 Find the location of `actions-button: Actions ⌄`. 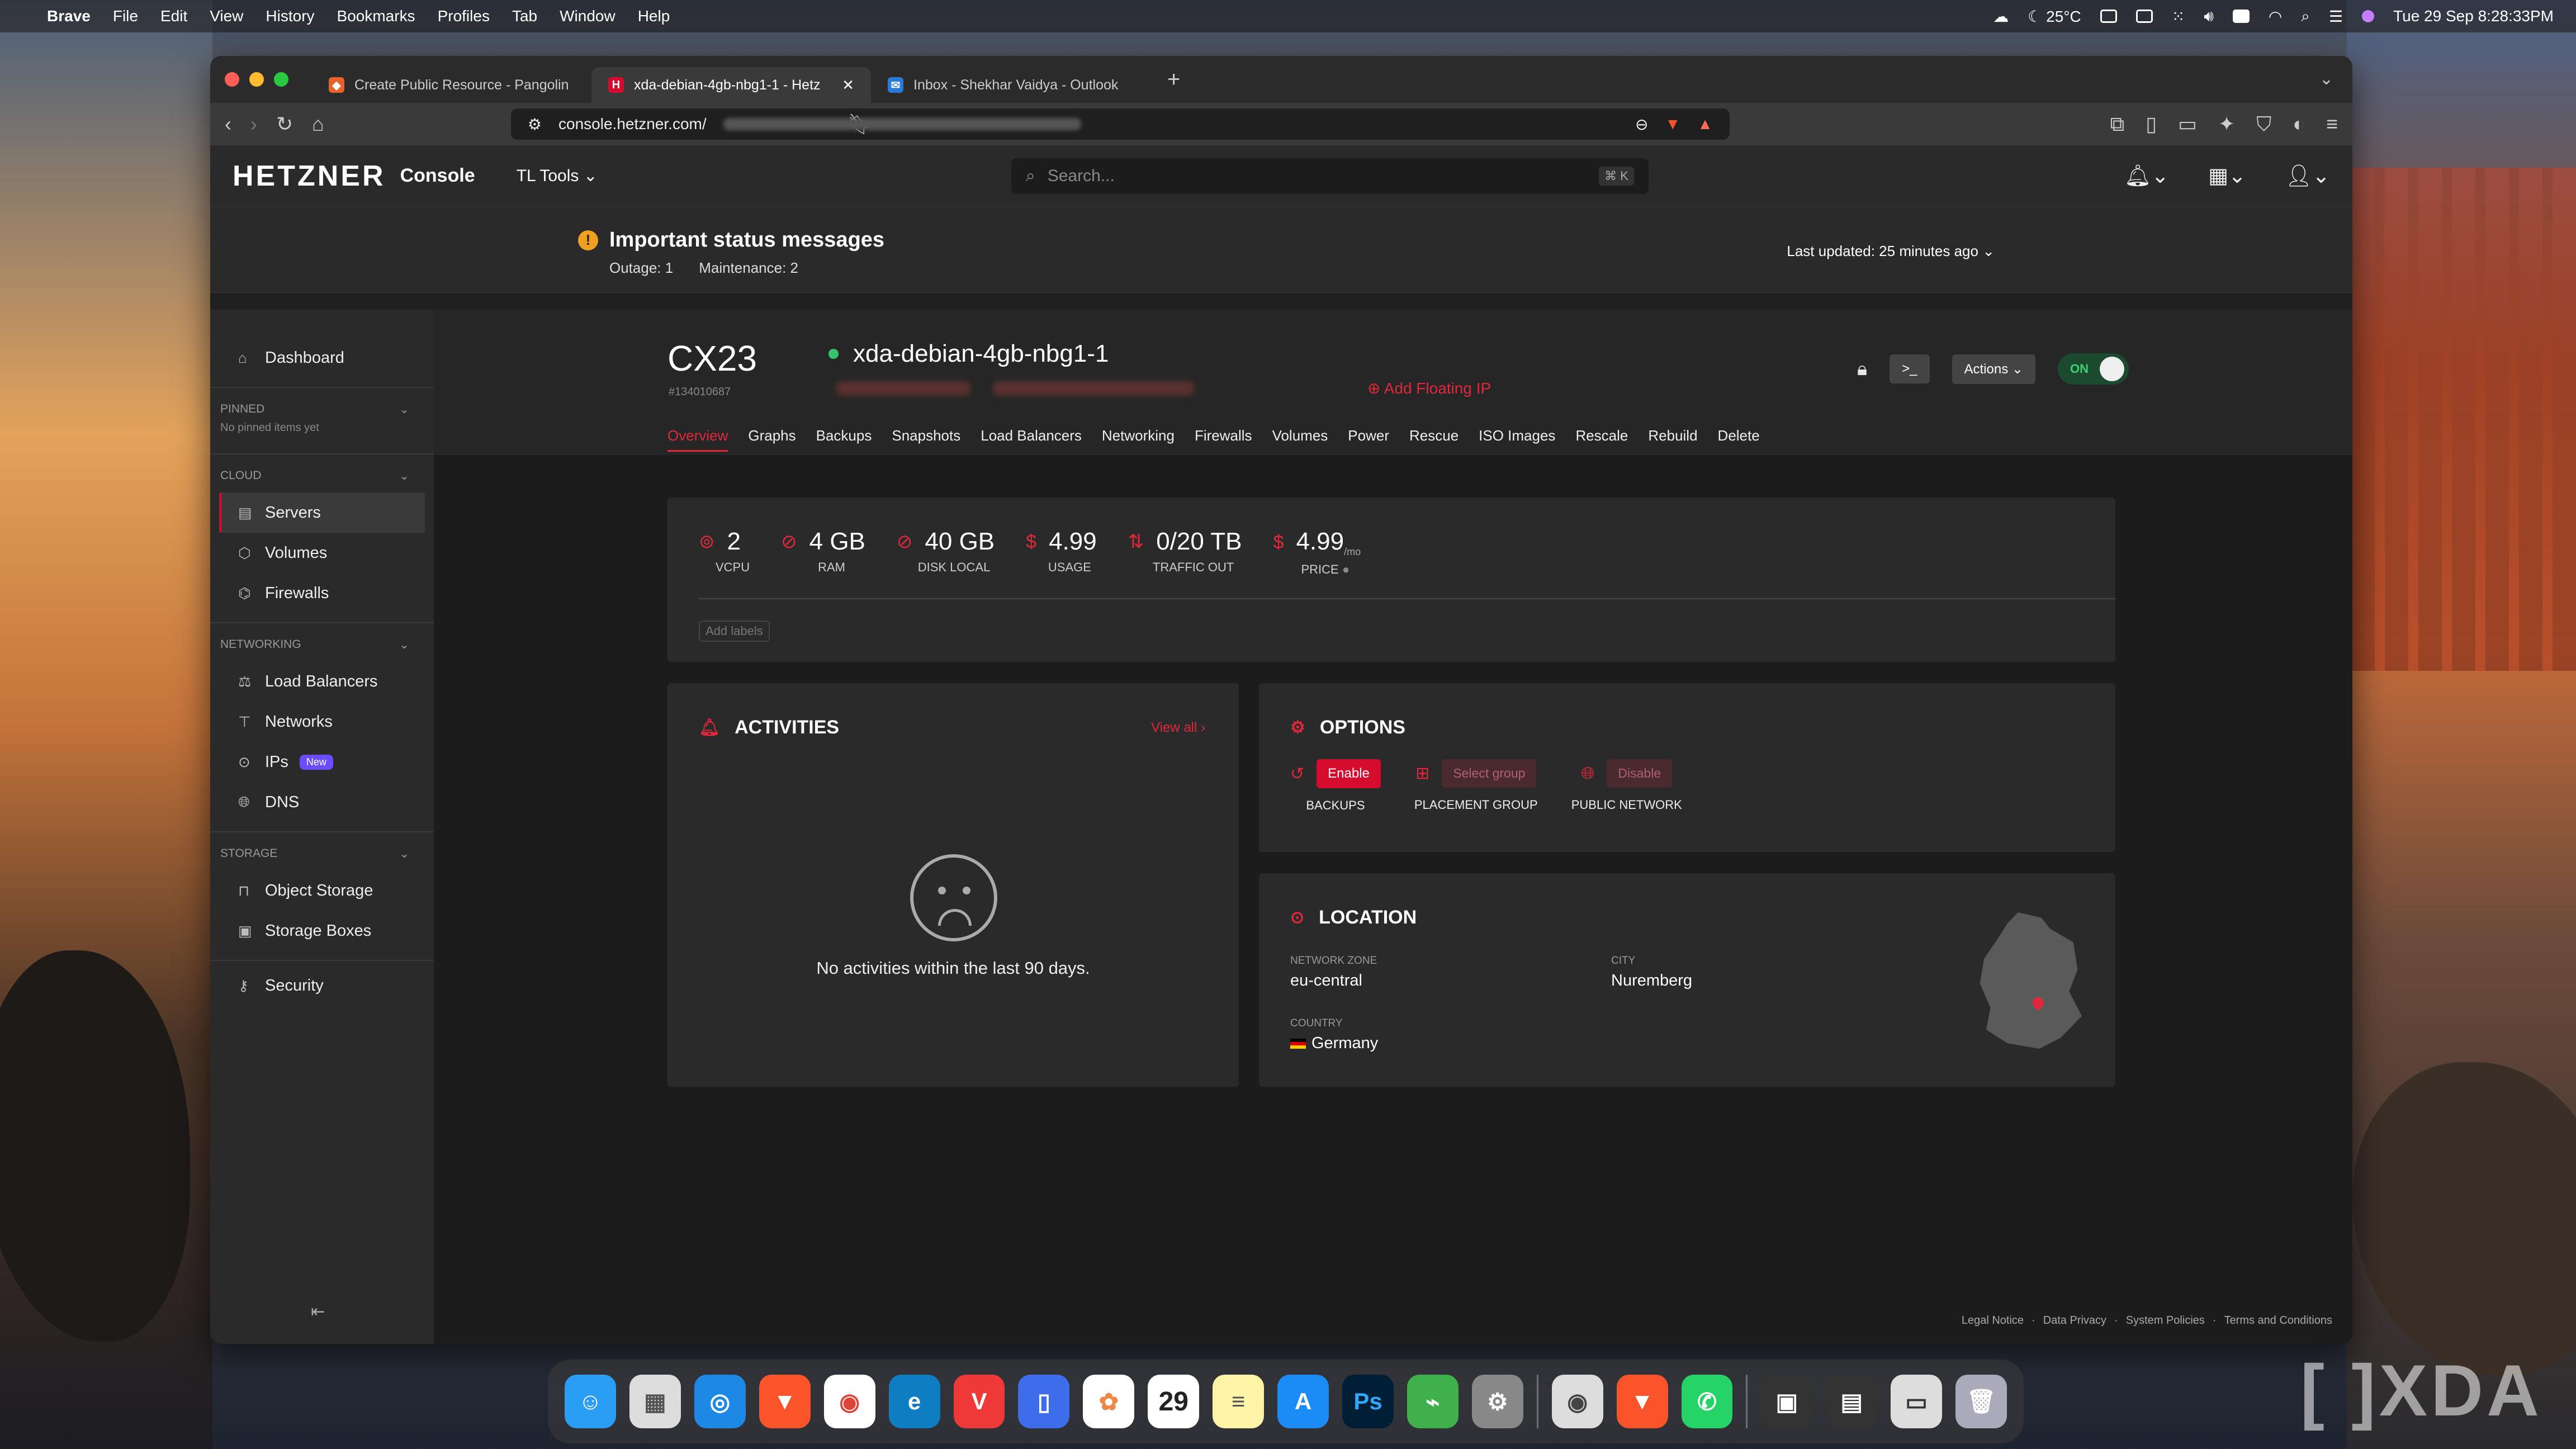

actions-button: Actions ⌄ is located at coordinates (1993, 369).